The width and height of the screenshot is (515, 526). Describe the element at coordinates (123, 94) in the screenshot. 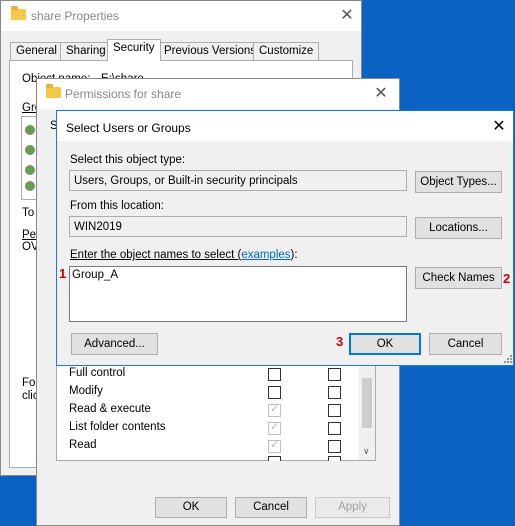

I see `permissions-title: Permissions for share` at that location.